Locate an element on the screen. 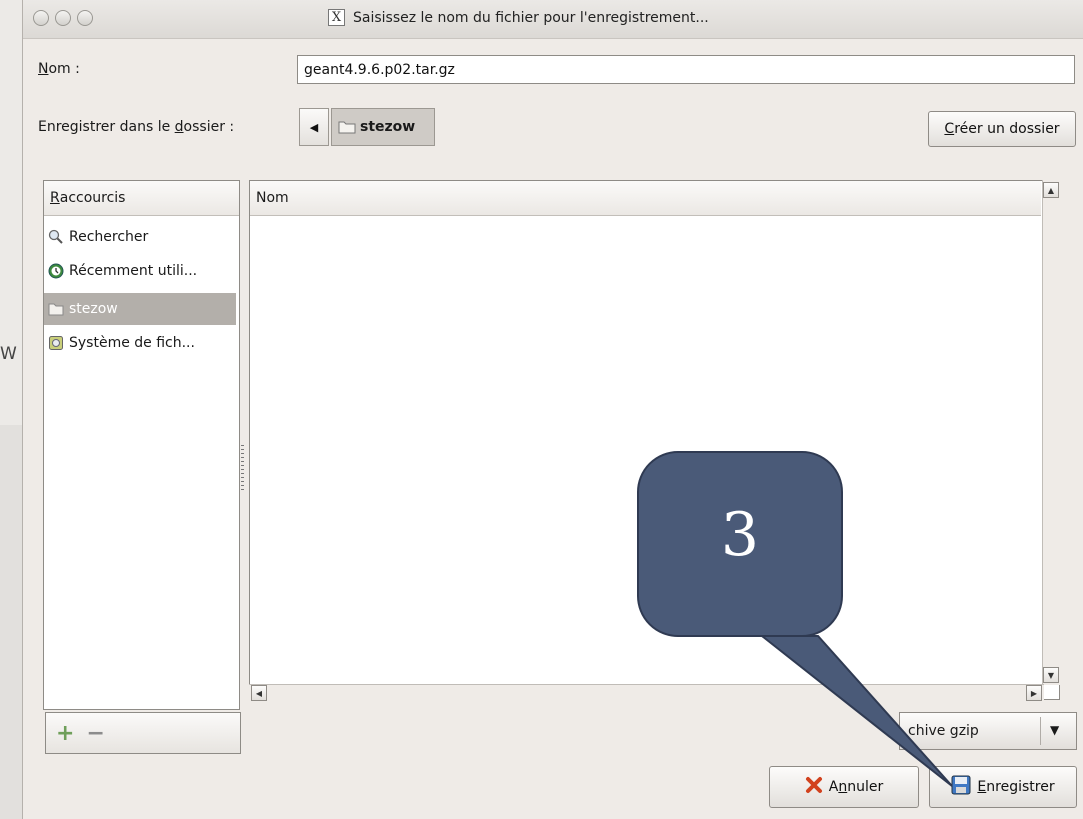 The width and height of the screenshot is (1083, 819). create-folder-button: Créer un dossier is located at coordinates (1002, 129).